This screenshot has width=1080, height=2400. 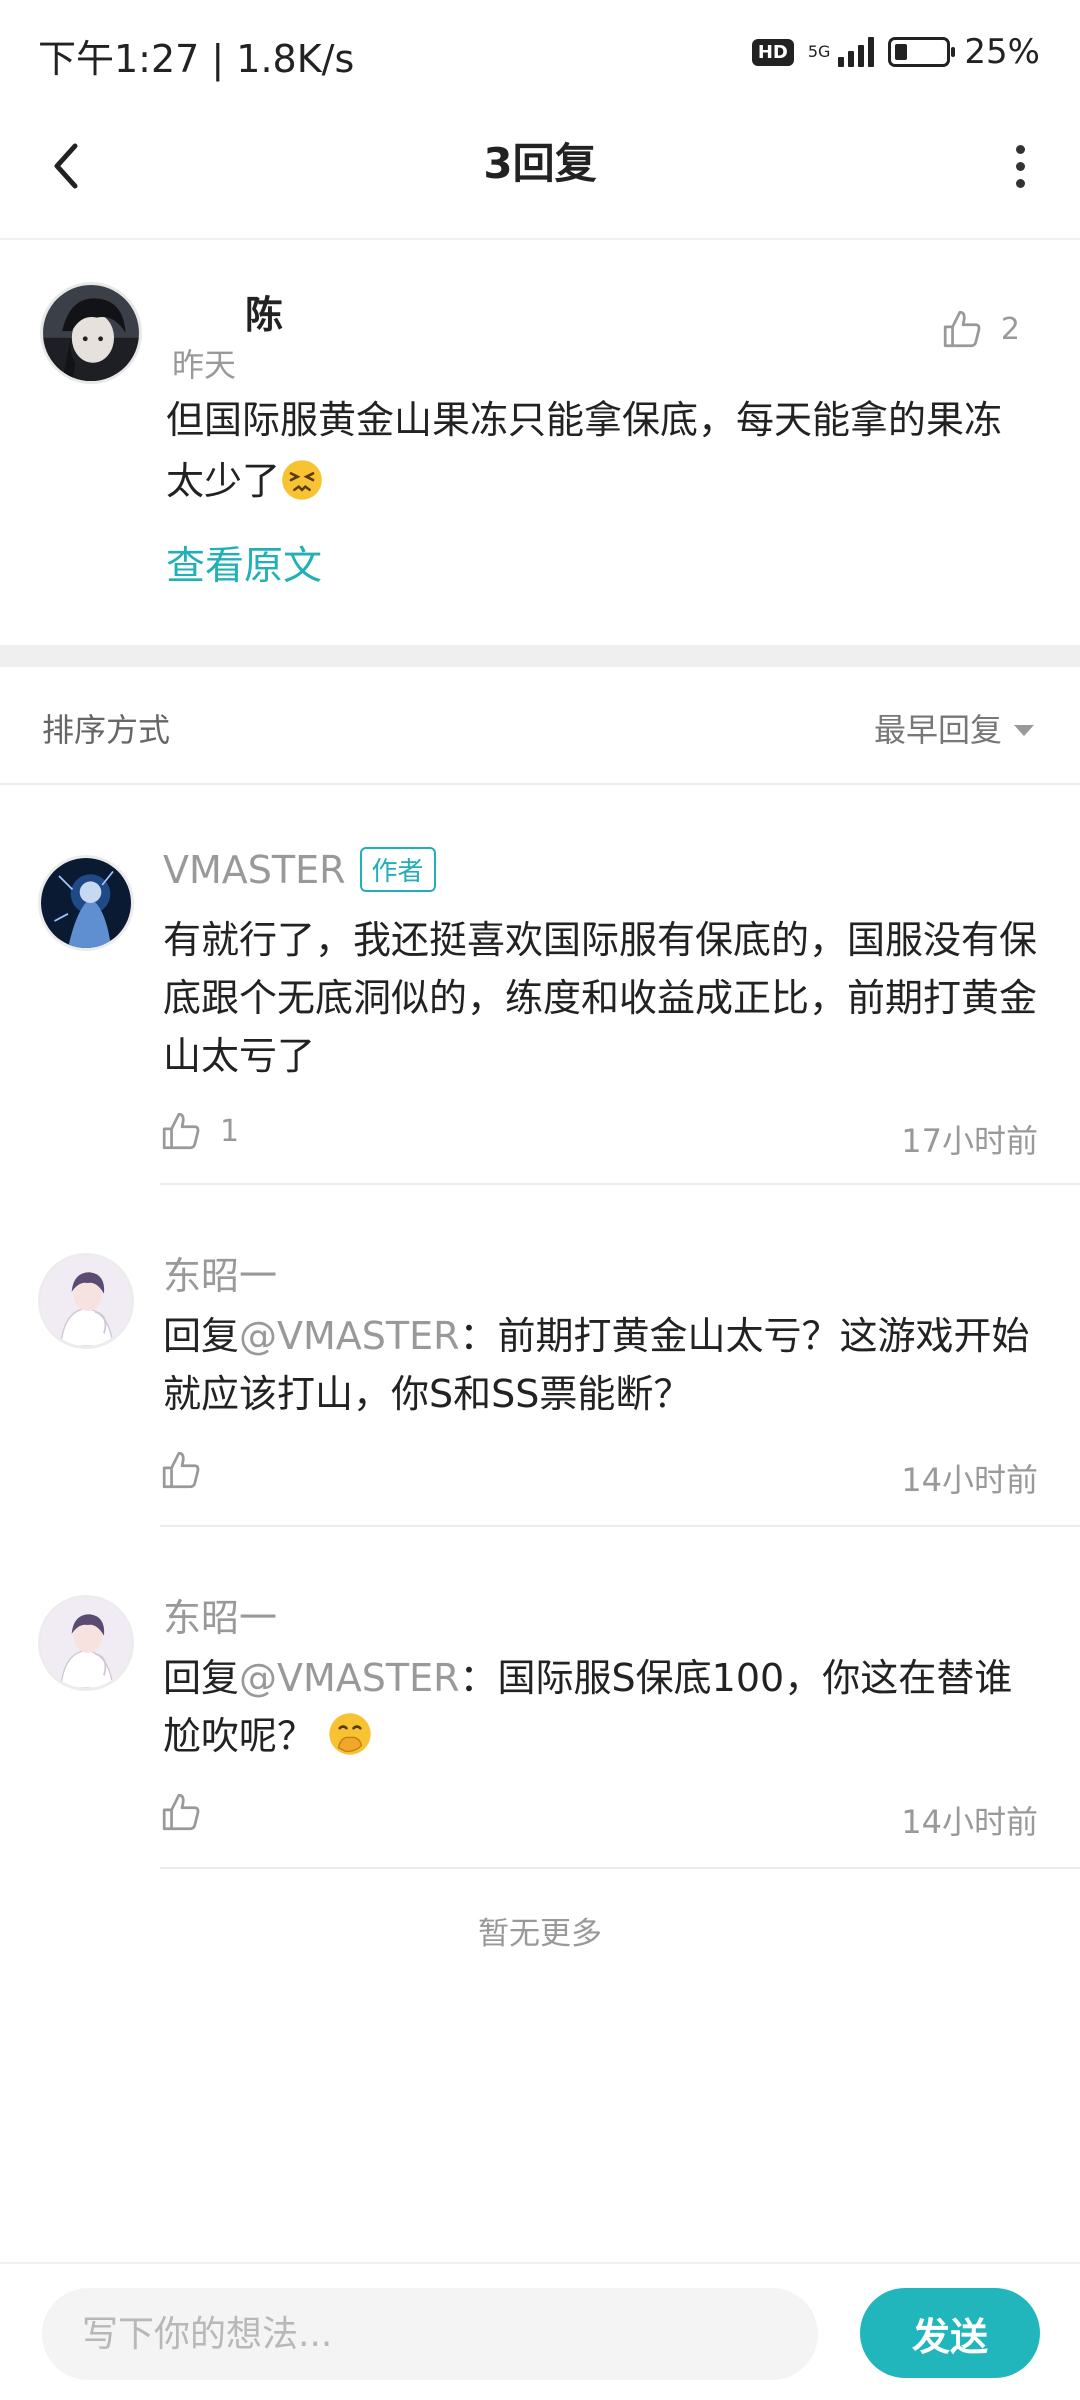 What do you see at coordinates (620, 1868) in the screenshot?
I see `divider` at bounding box center [620, 1868].